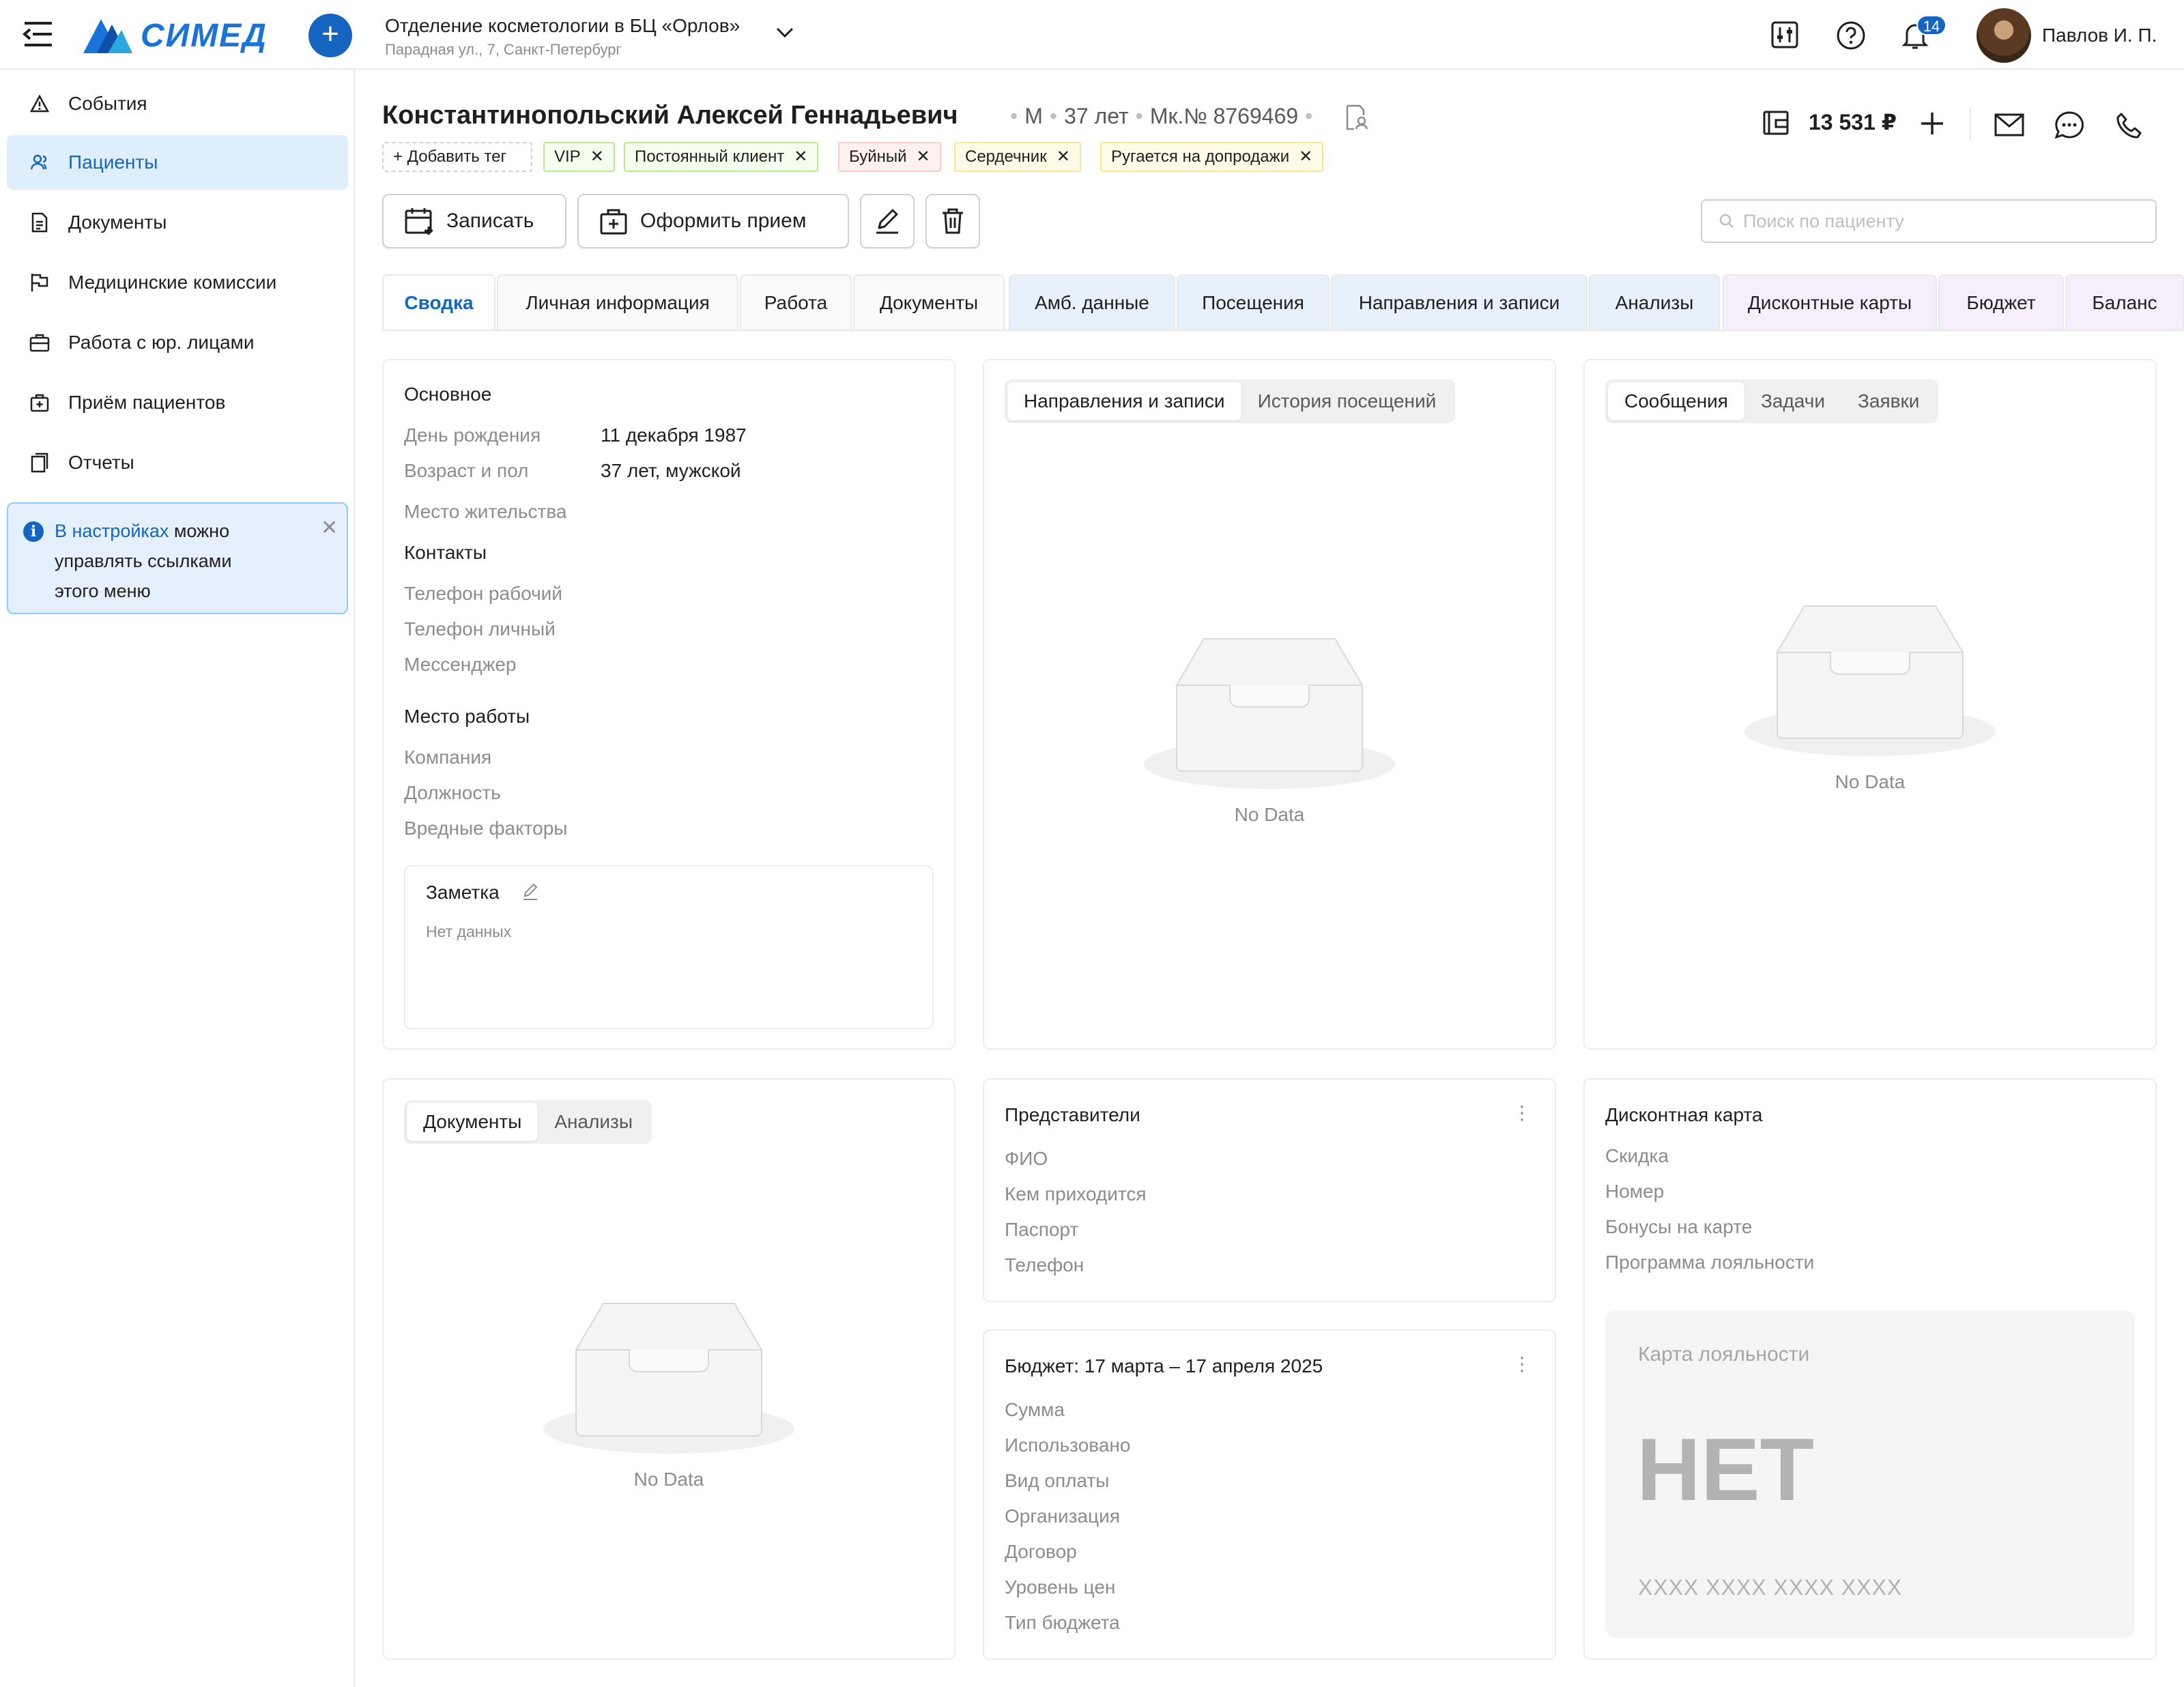 Image resolution: width=2184 pixels, height=1687 pixels. I want to click on delete-button, so click(952, 221).